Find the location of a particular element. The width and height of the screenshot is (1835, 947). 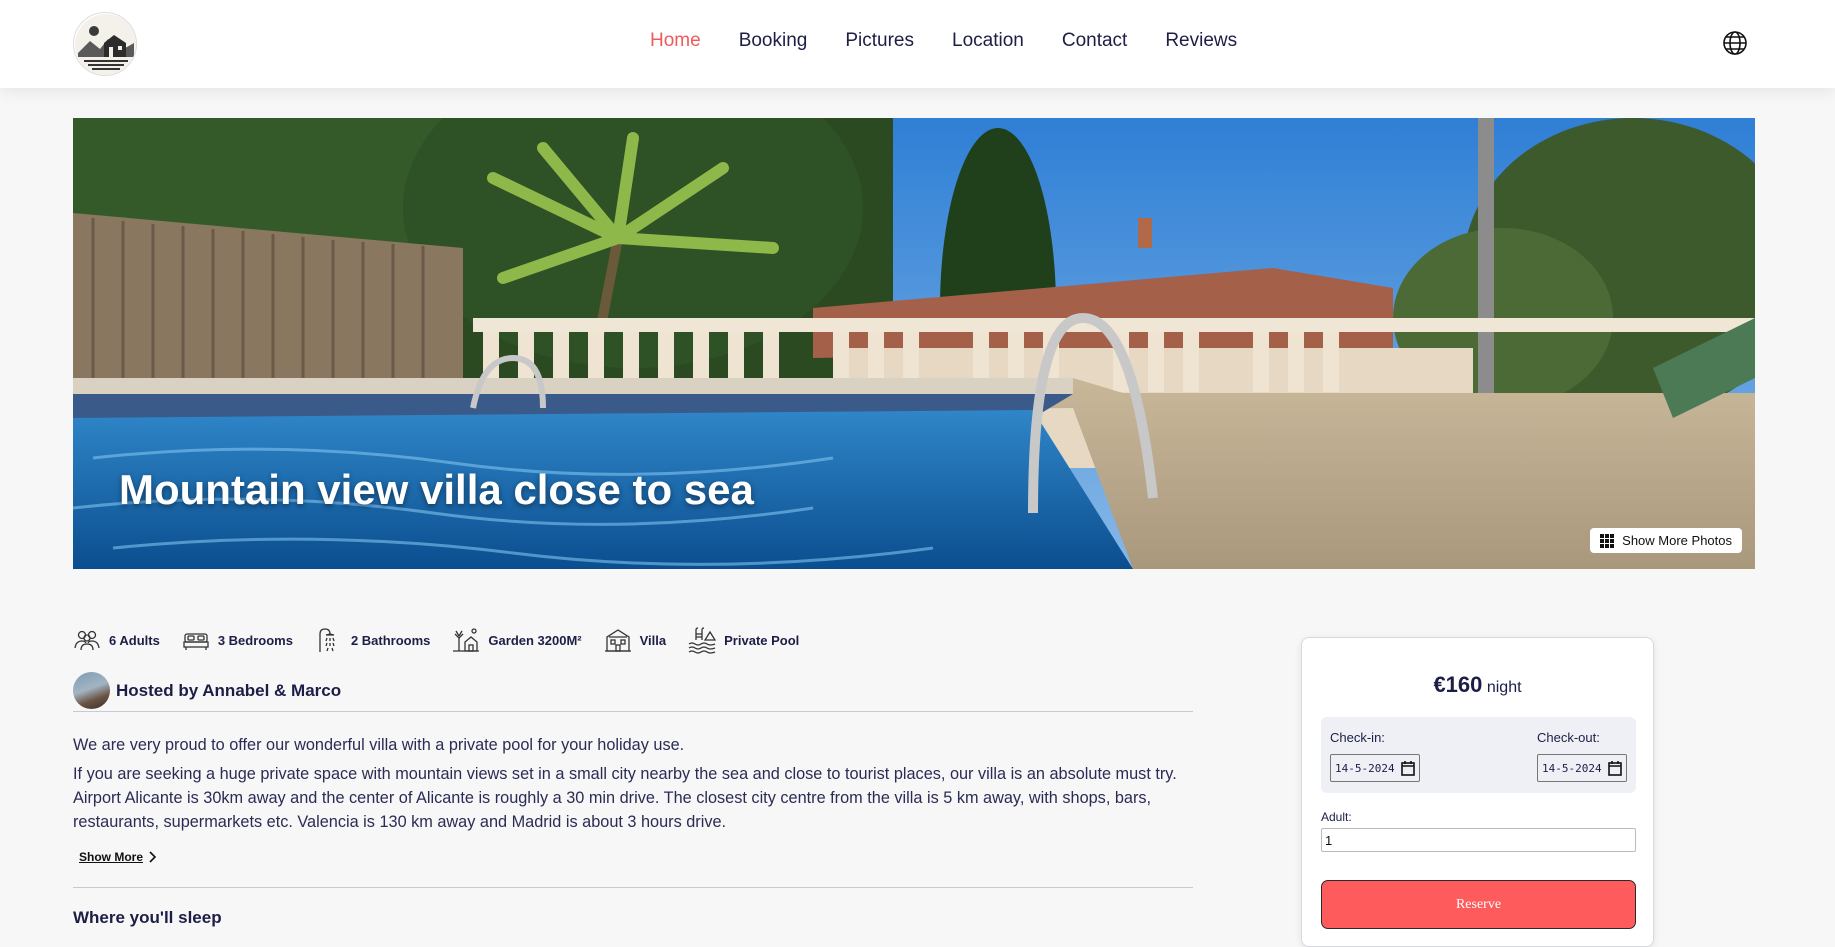

checkout-value: 14-5-2024 is located at coordinates (1572, 768).